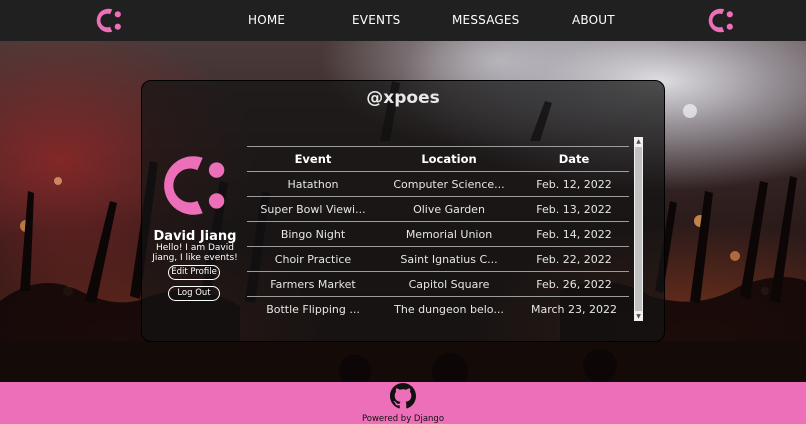 The image size is (806, 424). Describe the element at coordinates (313, 234) in the screenshot. I see `event-name-cell: Bingo Night` at that location.